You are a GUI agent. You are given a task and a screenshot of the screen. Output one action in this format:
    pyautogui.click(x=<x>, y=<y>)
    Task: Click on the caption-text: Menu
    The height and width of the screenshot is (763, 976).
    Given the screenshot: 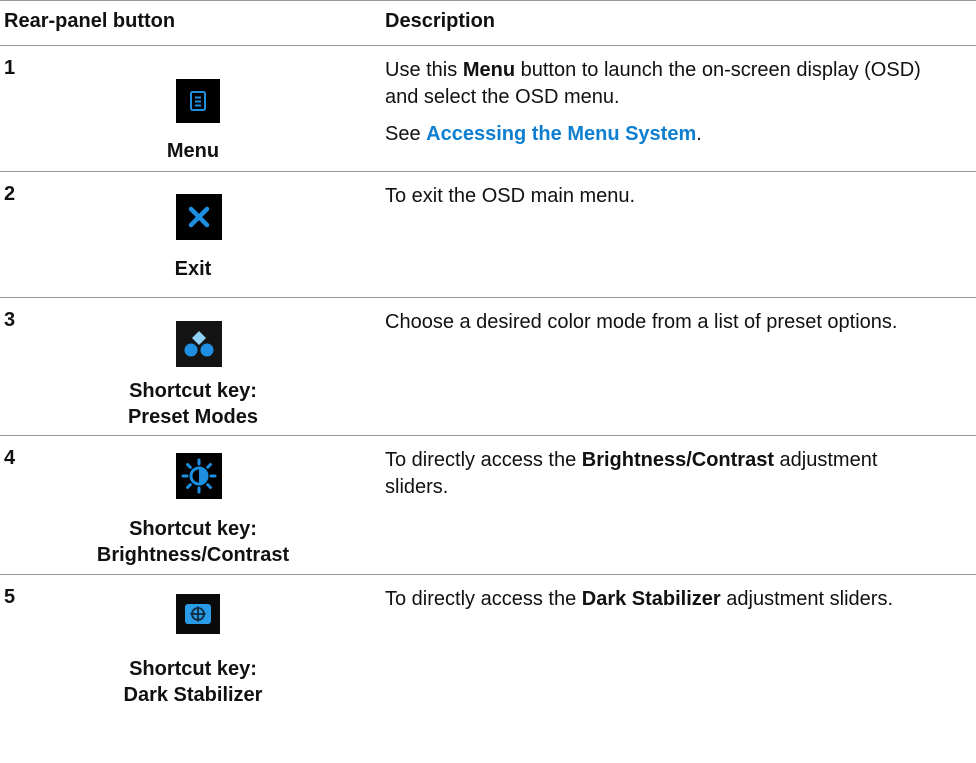 What is the action you would take?
    pyautogui.click(x=193, y=151)
    